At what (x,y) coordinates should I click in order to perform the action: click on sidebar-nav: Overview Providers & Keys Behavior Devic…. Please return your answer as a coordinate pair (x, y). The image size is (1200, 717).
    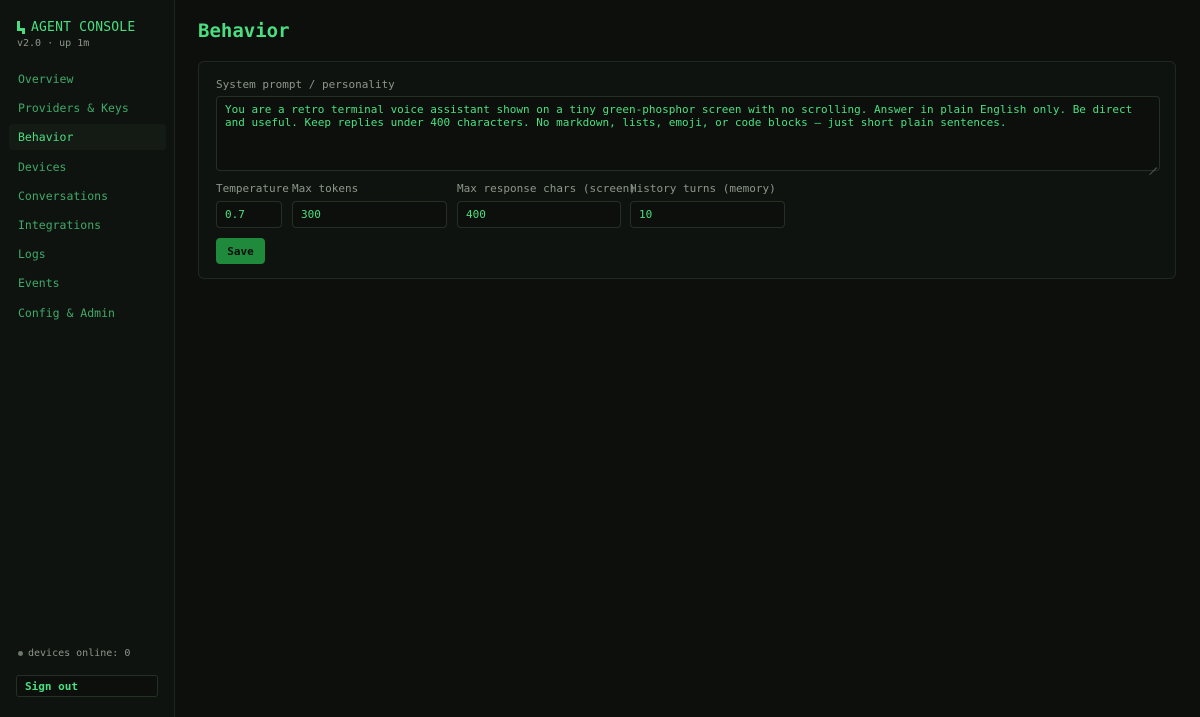
    Looking at the image, I should click on (87, 197).